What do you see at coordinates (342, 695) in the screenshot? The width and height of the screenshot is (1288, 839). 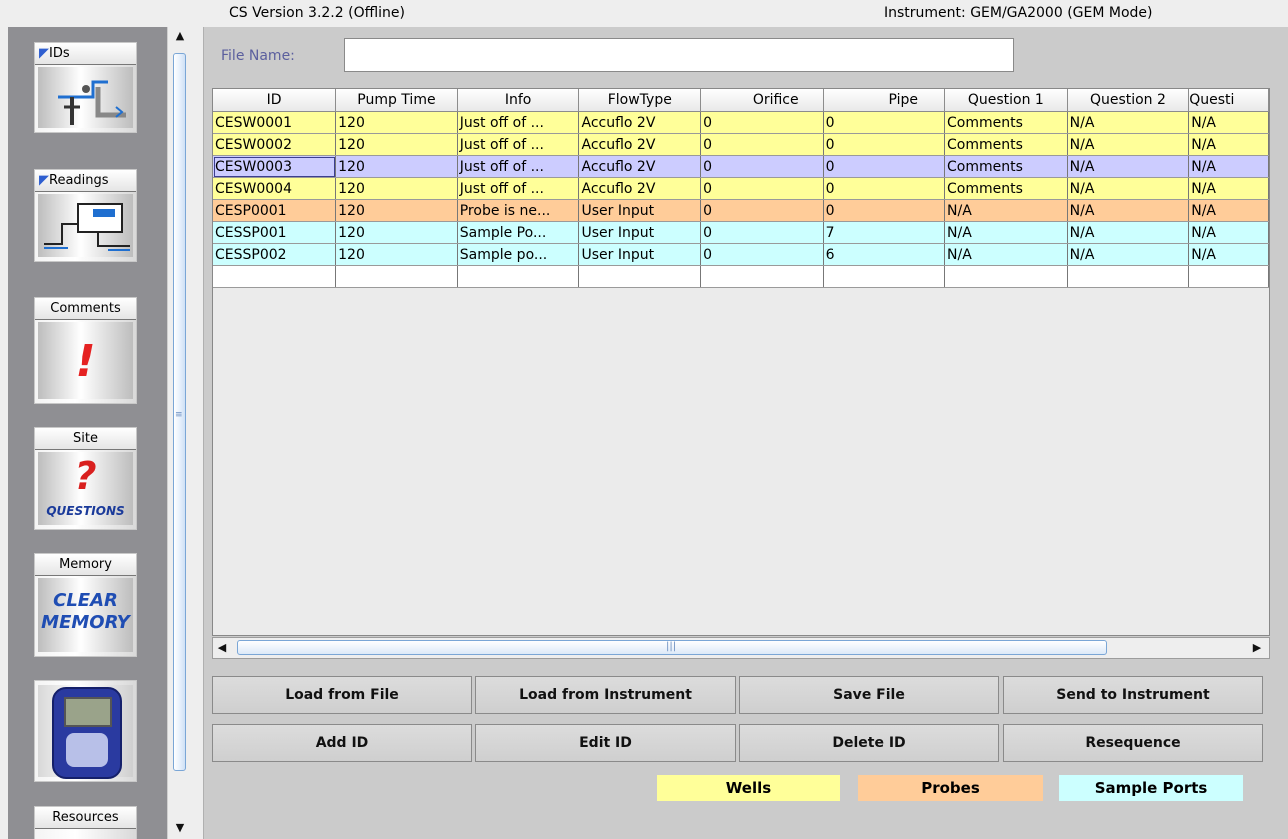 I see `load-from-file-button: Load from File` at bounding box center [342, 695].